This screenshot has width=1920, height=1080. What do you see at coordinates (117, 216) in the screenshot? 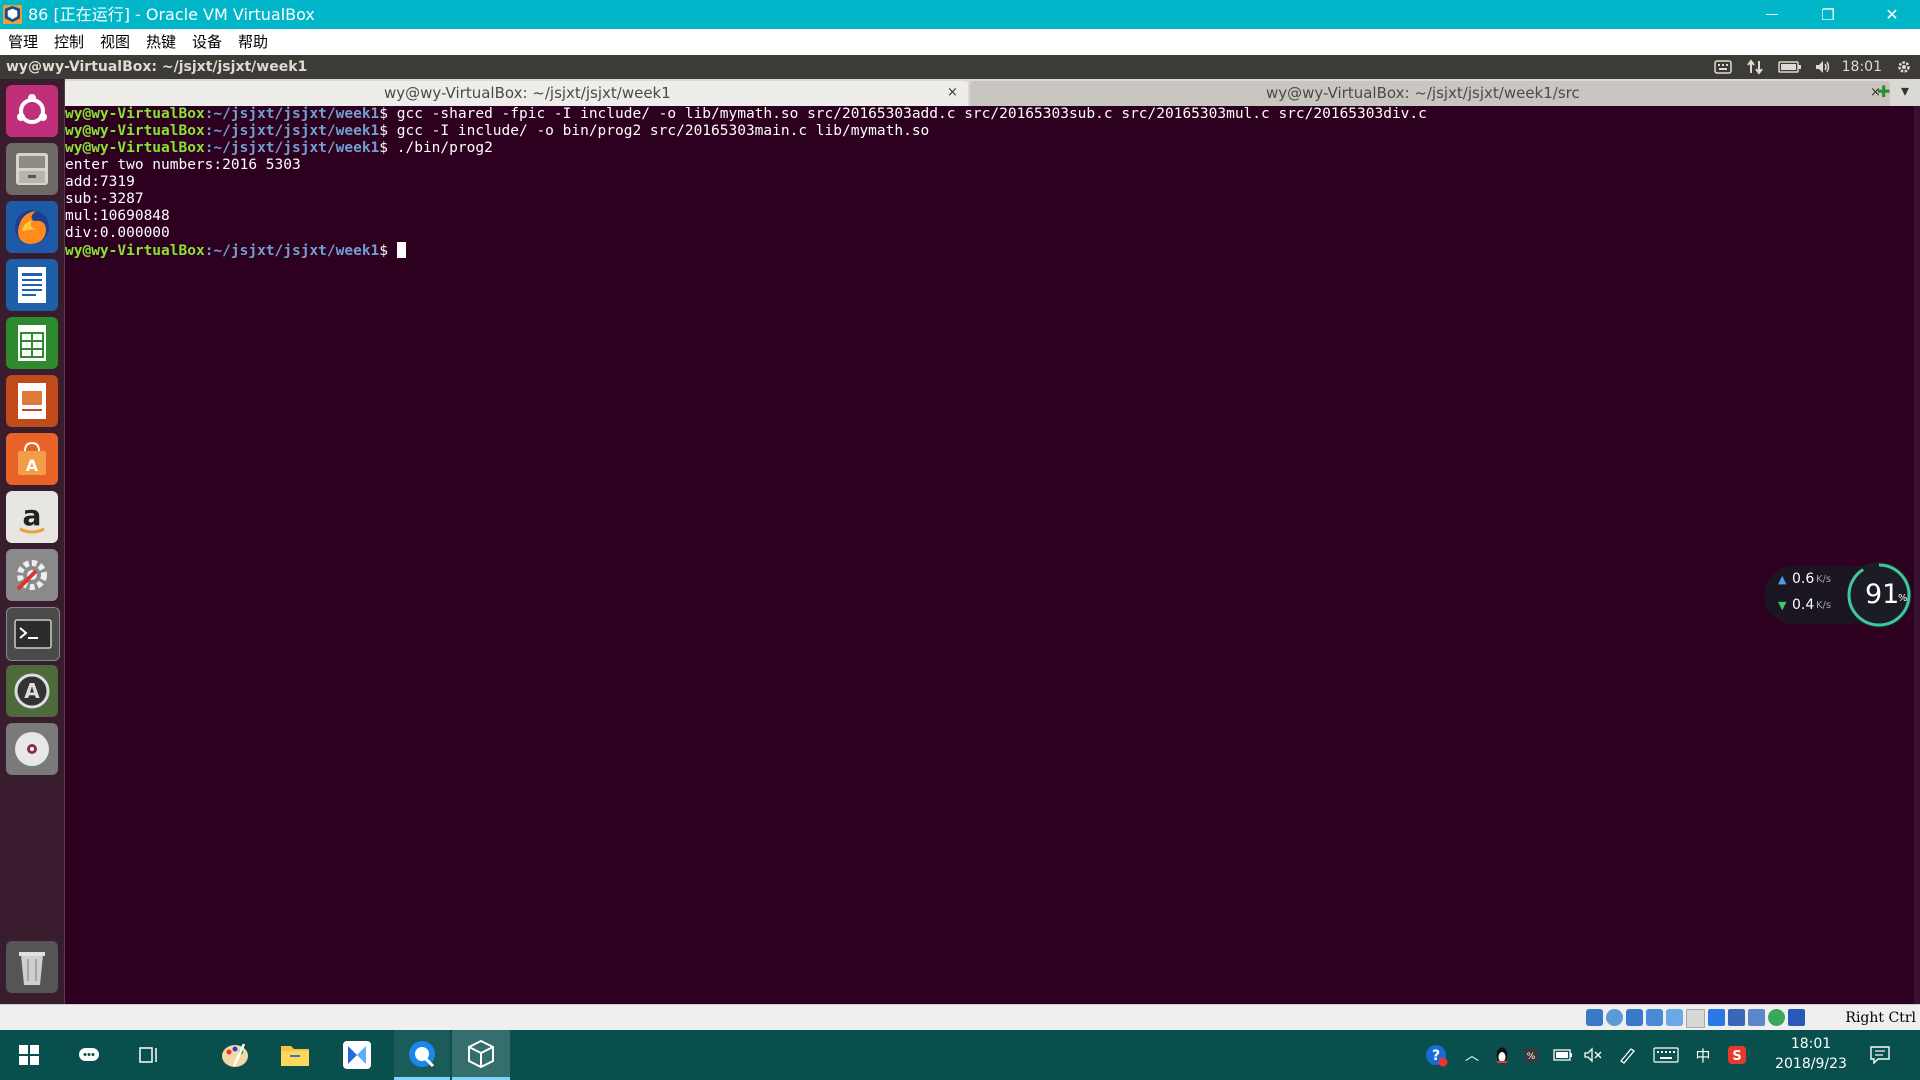
I see `output-text: mul:10690848` at bounding box center [117, 216].